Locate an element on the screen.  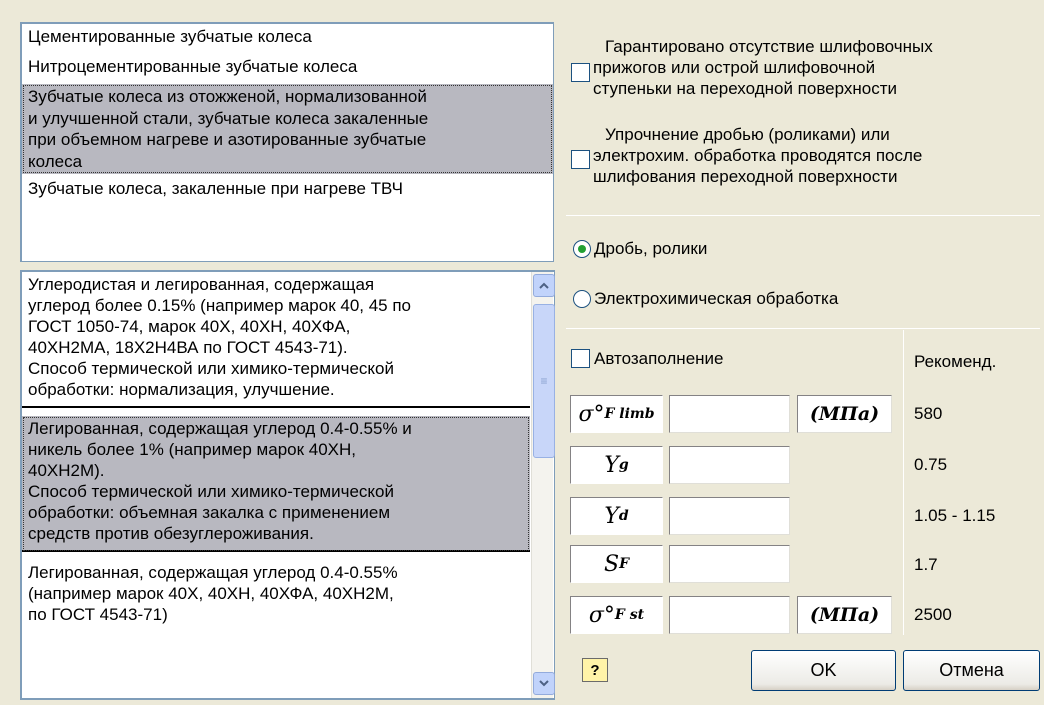
no-burns-line: прижогов или острой шлифовочной is located at coordinates (734, 67).